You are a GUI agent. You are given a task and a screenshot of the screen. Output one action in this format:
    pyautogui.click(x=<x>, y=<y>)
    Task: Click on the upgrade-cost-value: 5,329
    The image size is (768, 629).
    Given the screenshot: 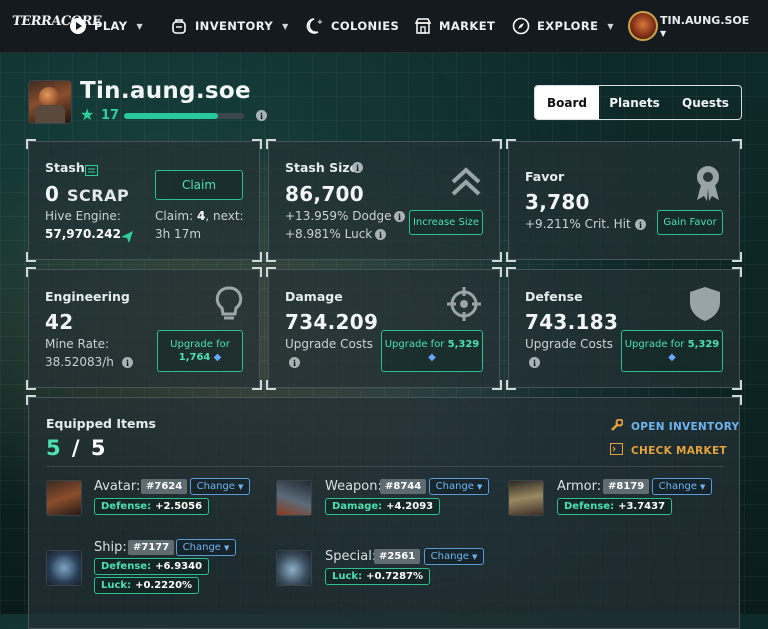 What is the action you would take?
    pyautogui.click(x=463, y=344)
    